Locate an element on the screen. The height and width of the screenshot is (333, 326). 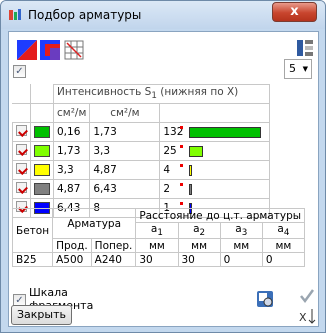
toggle-checkbox: ✓ is located at coordinates (19, 71).